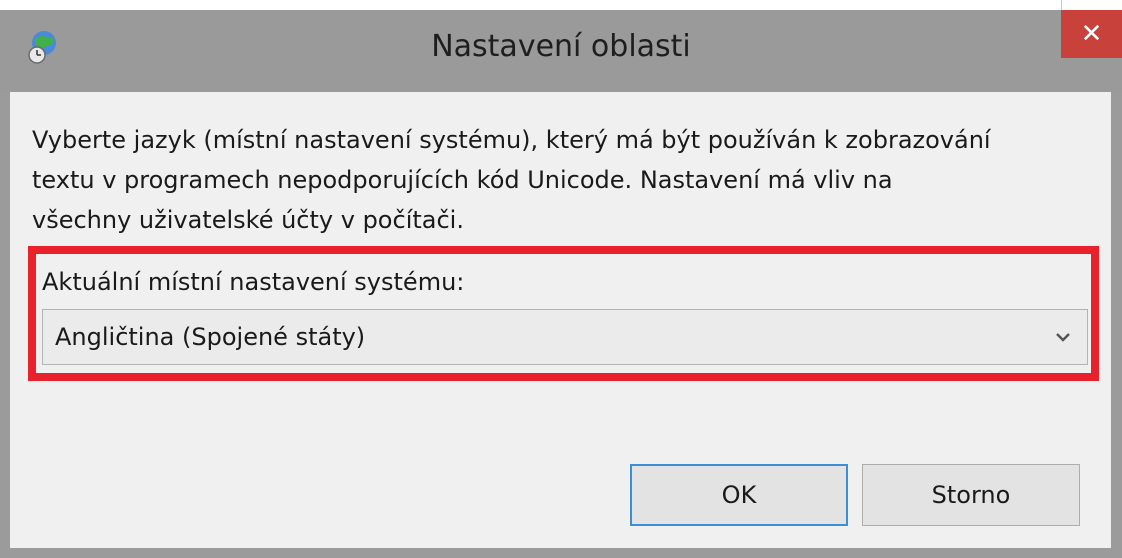  Describe the element at coordinates (561, 46) in the screenshot. I see `dialog-title: Nastavení oblasti` at that location.